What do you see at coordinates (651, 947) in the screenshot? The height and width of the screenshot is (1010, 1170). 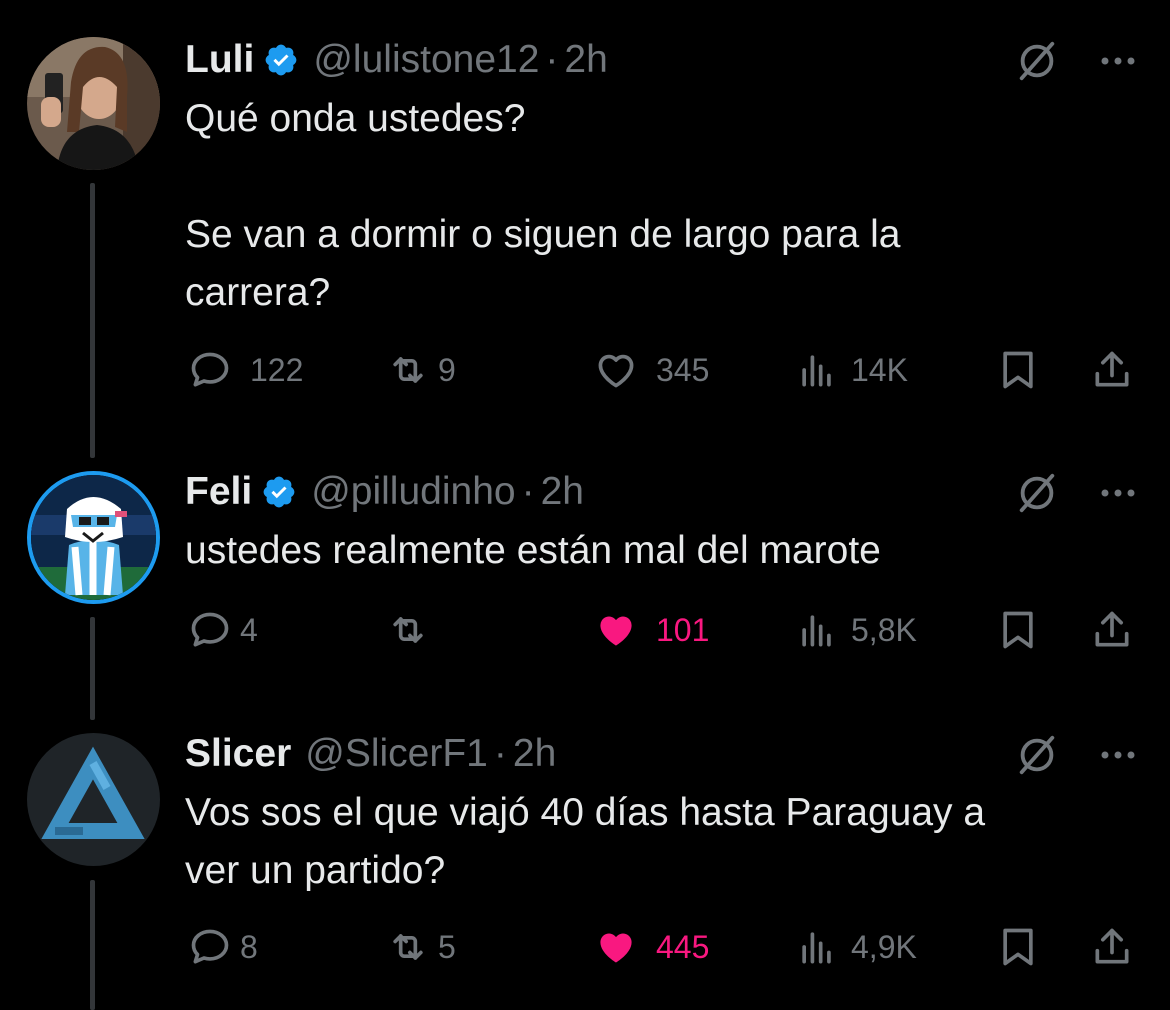 I see `like-button: 445` at bounding box center [651, 947].